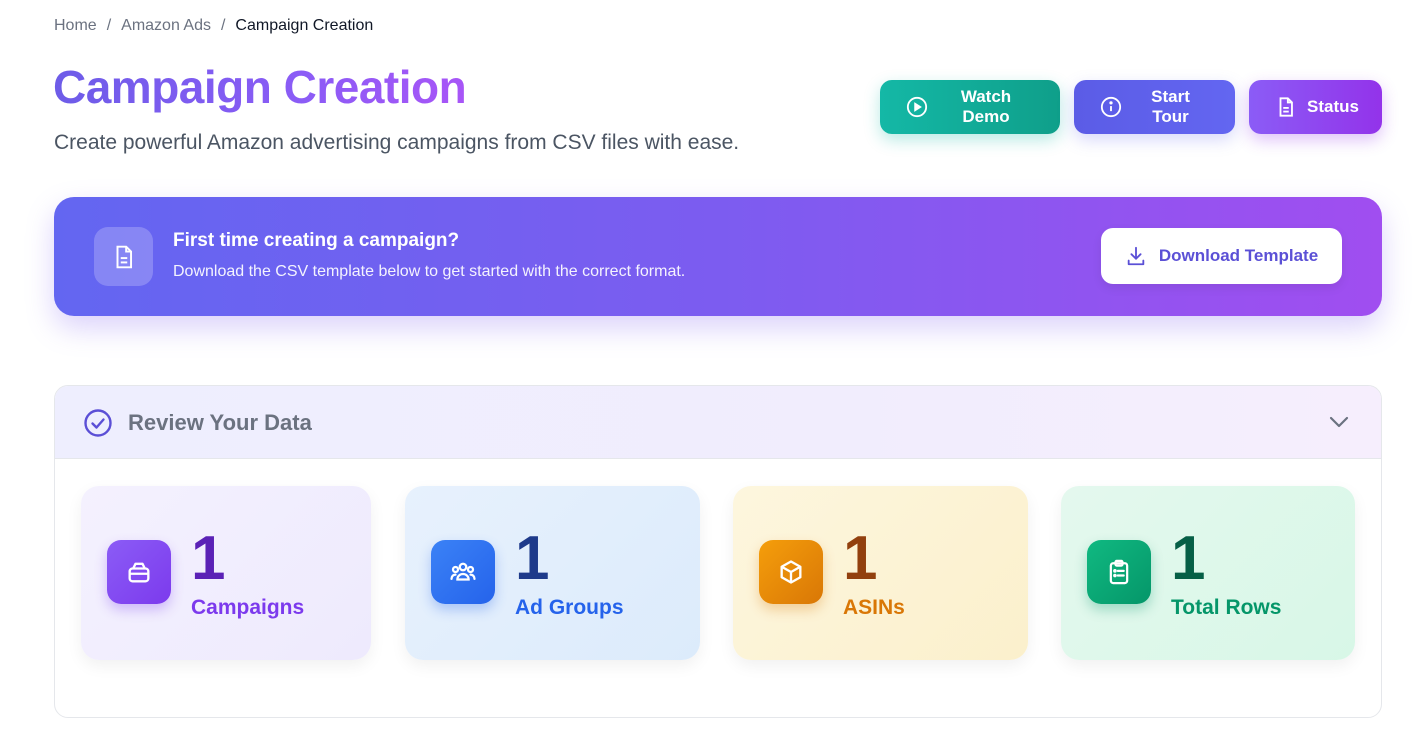  I want to click on clipboard-icon, so click(1119, 572).